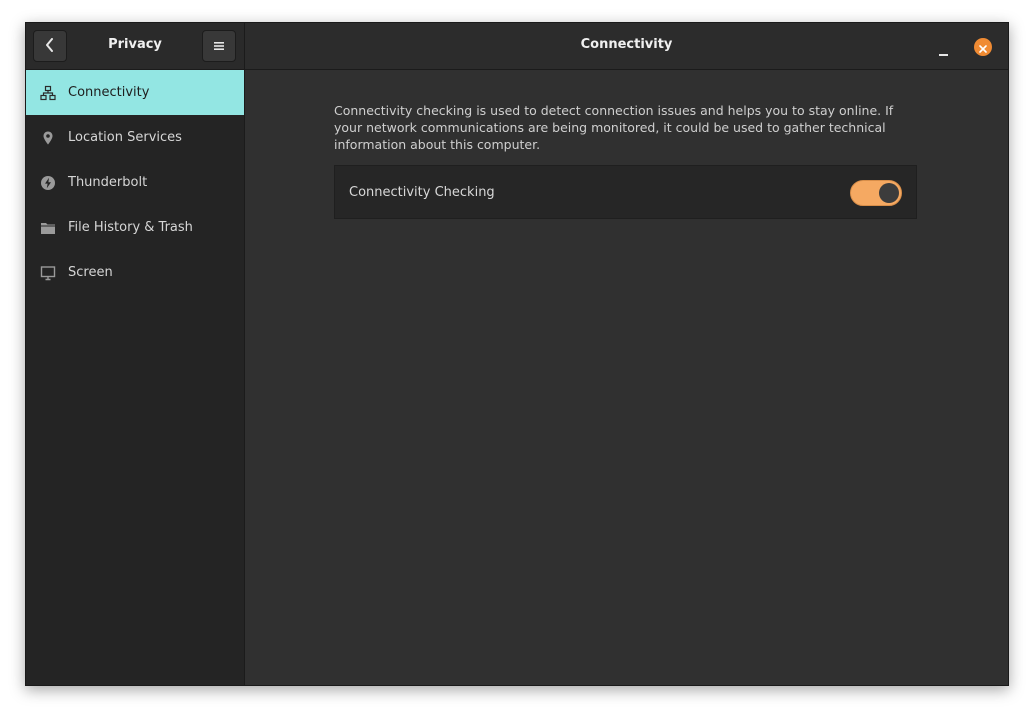 This screenshot has height=712, width=1032. I want to click on monitor-icon, so click(48, 273).